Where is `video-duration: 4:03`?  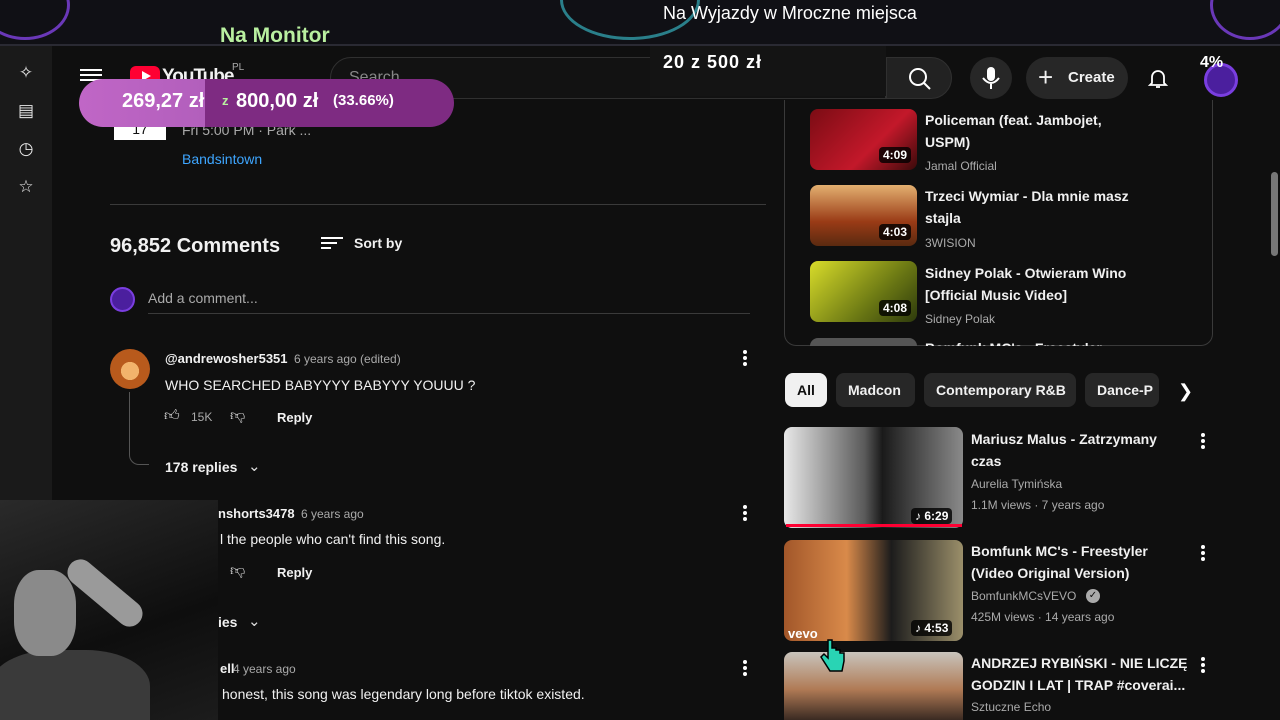 video-duration: 4:03 is located at coordinates (895, 232).